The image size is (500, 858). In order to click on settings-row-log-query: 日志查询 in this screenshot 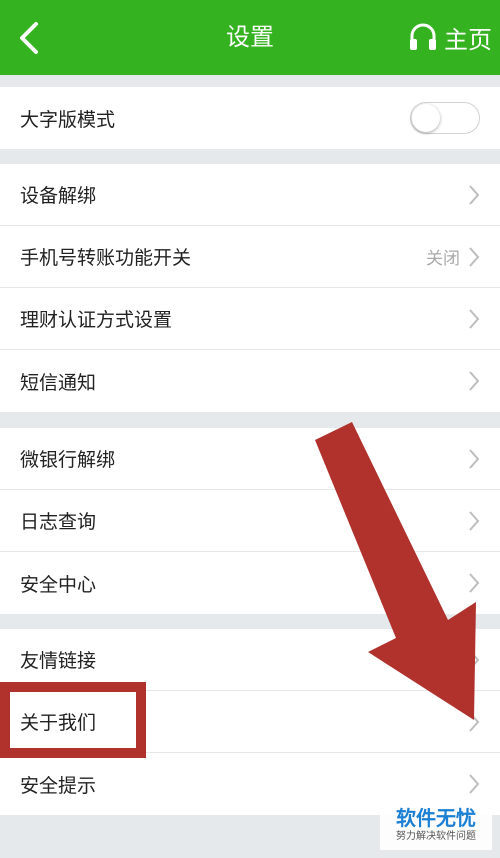, I will do `click(250, 521)`.